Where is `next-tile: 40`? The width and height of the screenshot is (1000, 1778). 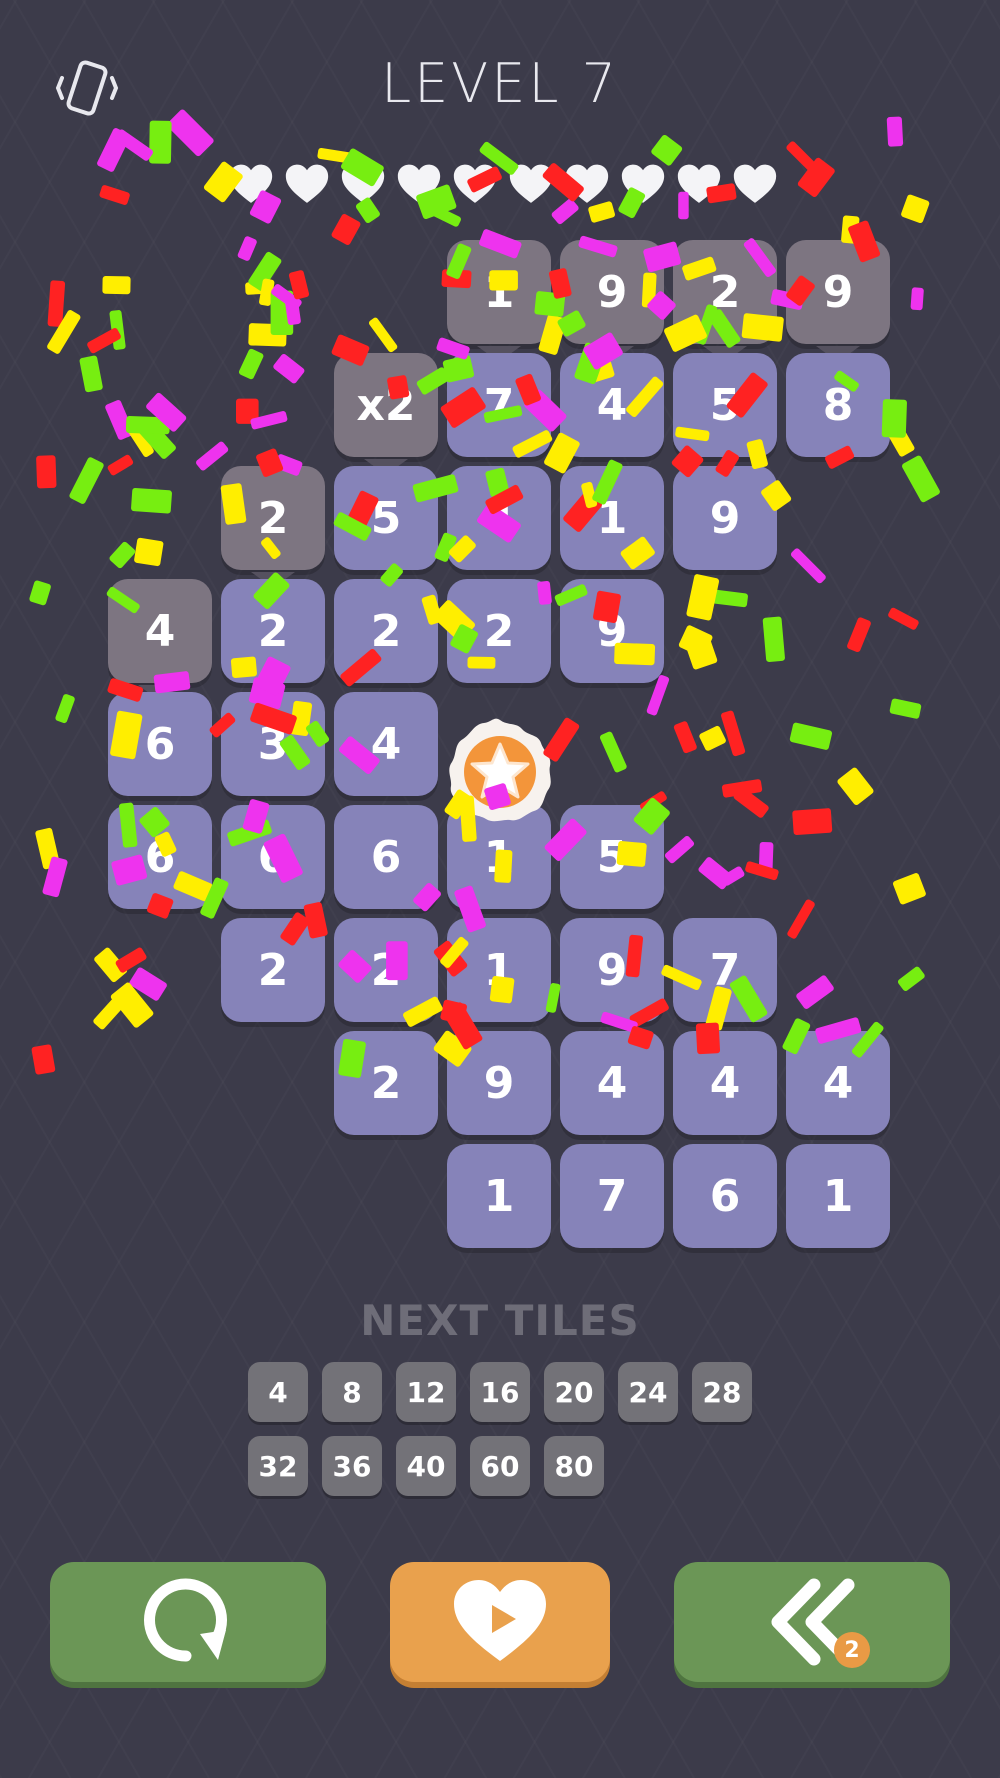
next-tile: 40 is located at coordinates (426, 1466).